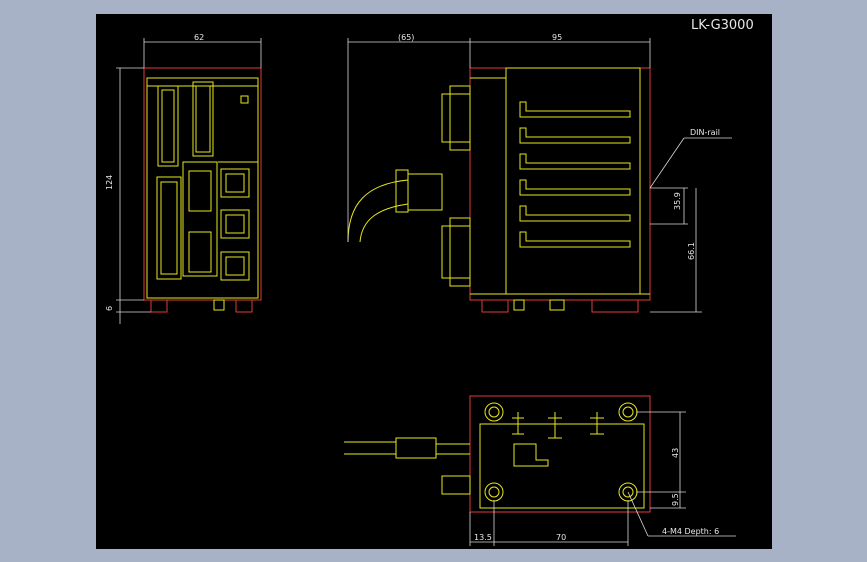  I want to click on bottom-view, so click(540, 470).